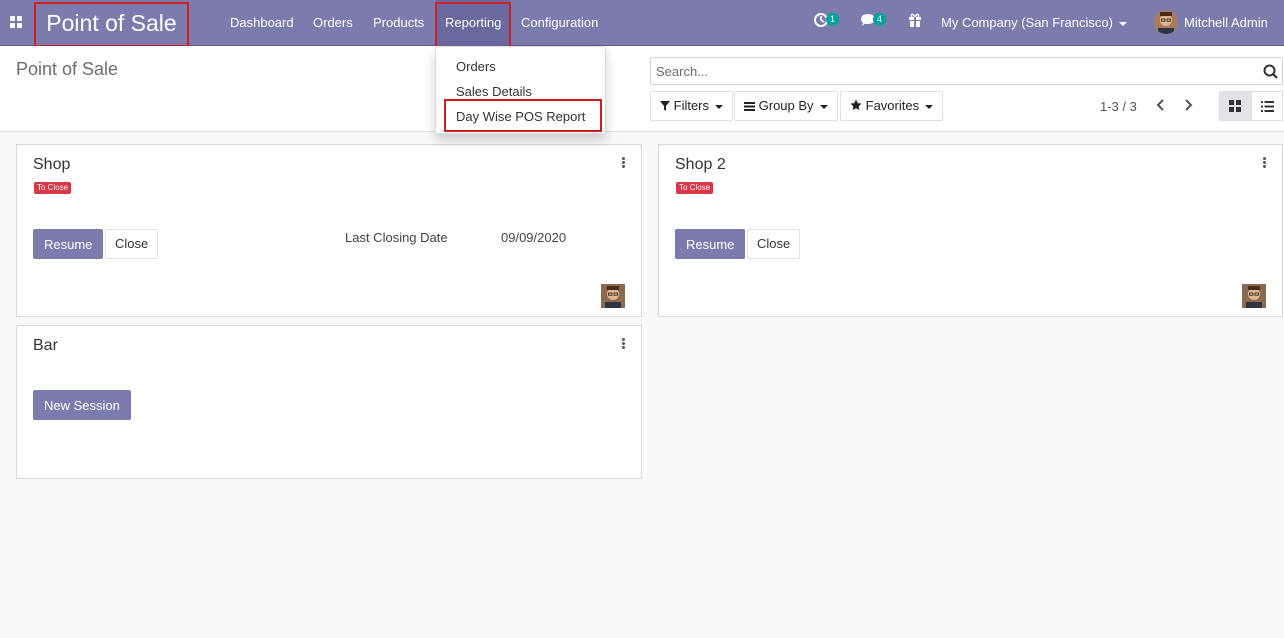 This screenshot has height=638, width=1284. Describe the element at coordinates (473, 26) in the screenshot. I see `reporting-highlight-box` at that location.